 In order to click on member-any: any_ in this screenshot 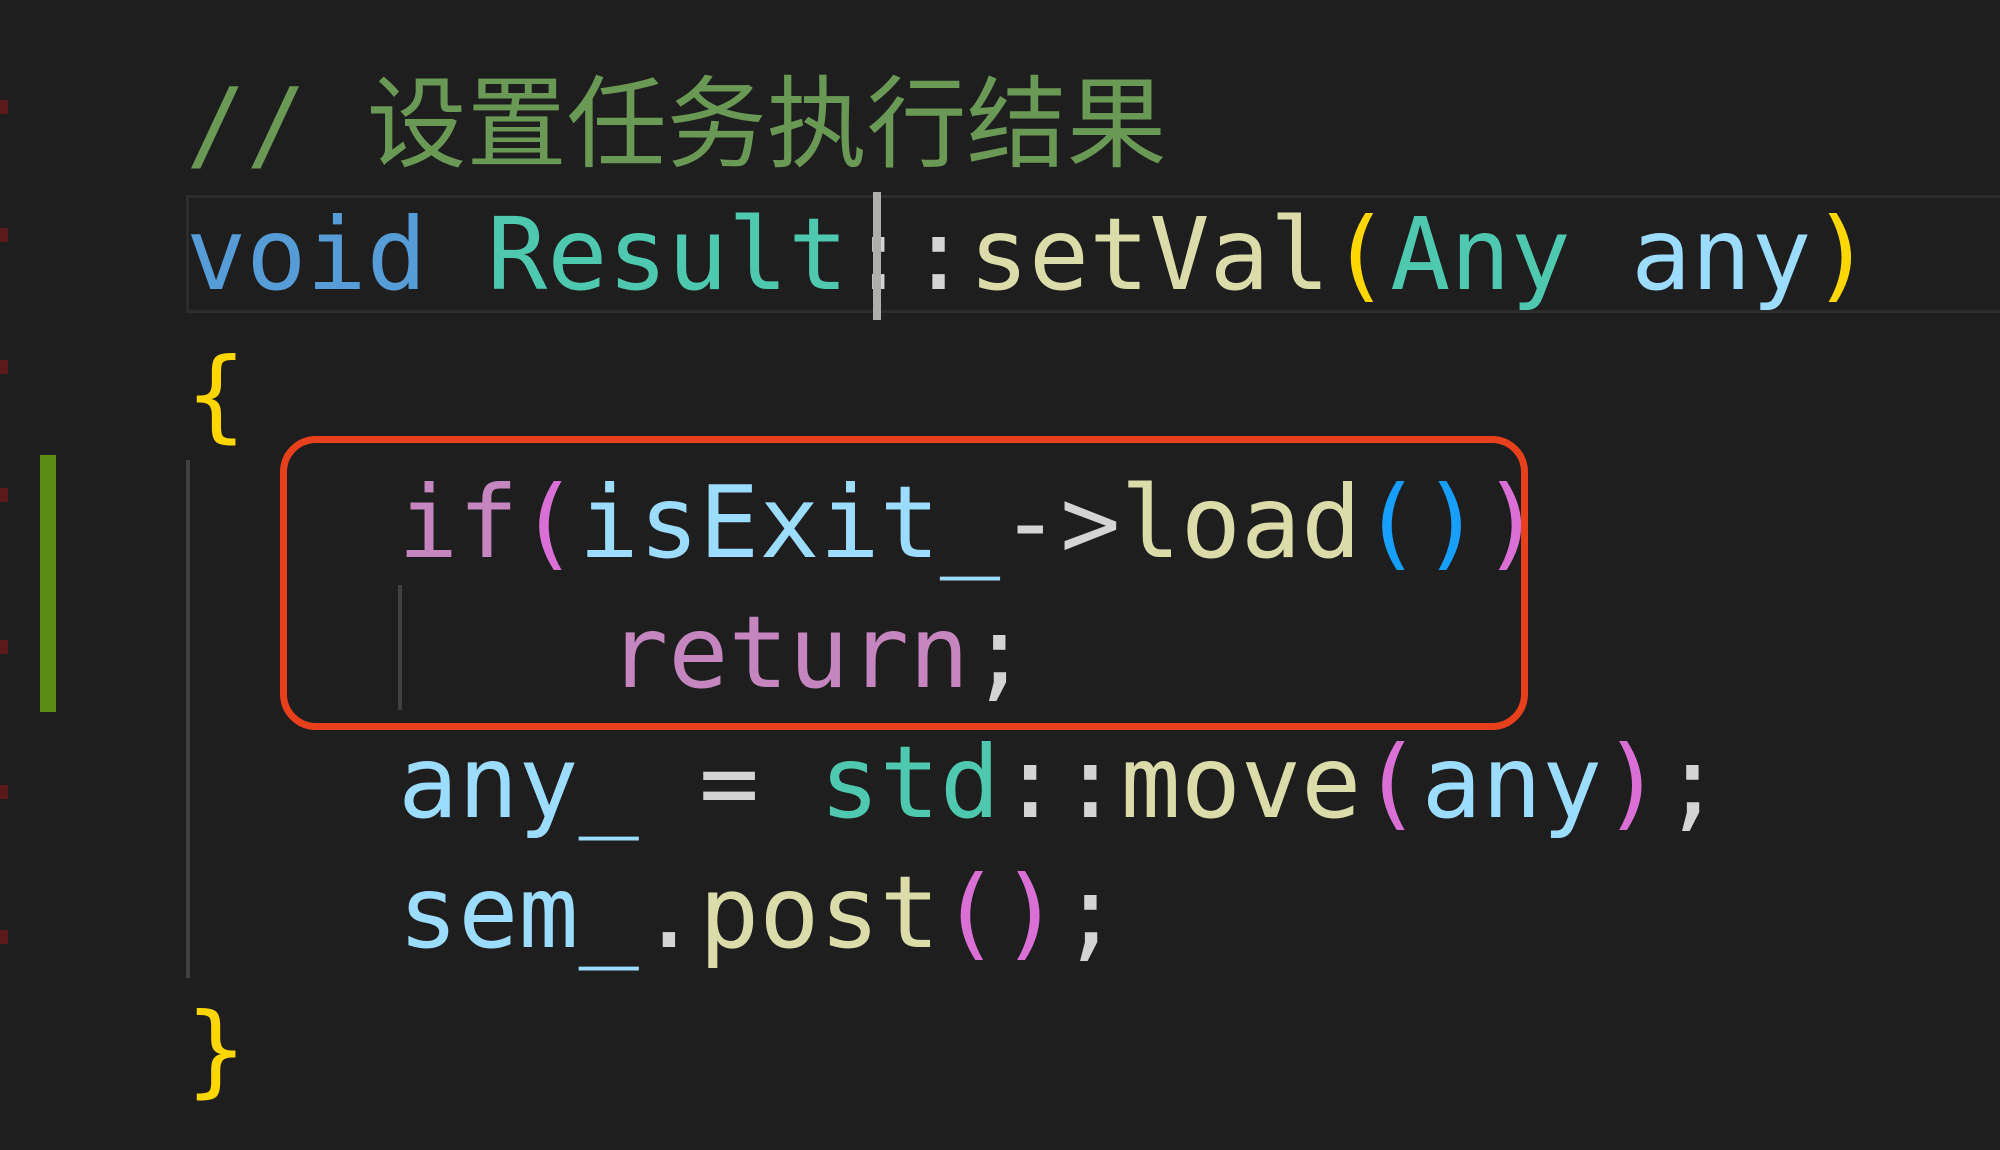, I will do `click(518, 782)`.